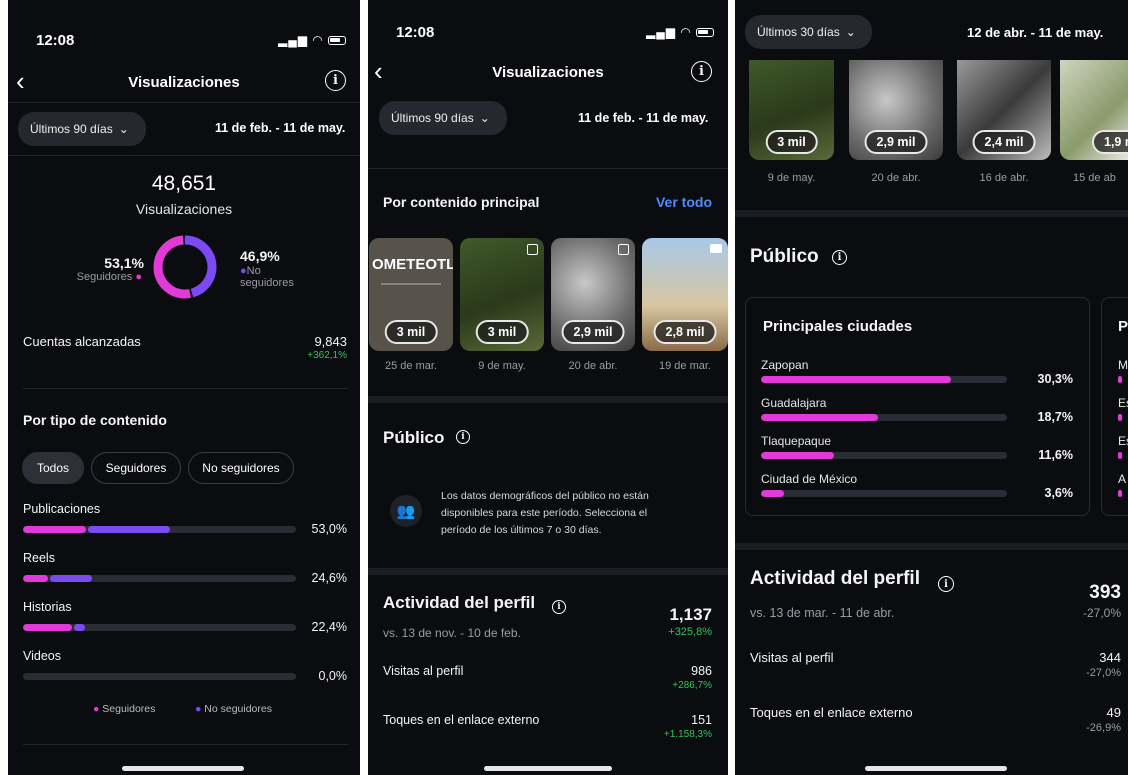 The width and height of the screenshot is (1128, 775). I want to click on profile-activity-total: 393, so click(1105, 592).